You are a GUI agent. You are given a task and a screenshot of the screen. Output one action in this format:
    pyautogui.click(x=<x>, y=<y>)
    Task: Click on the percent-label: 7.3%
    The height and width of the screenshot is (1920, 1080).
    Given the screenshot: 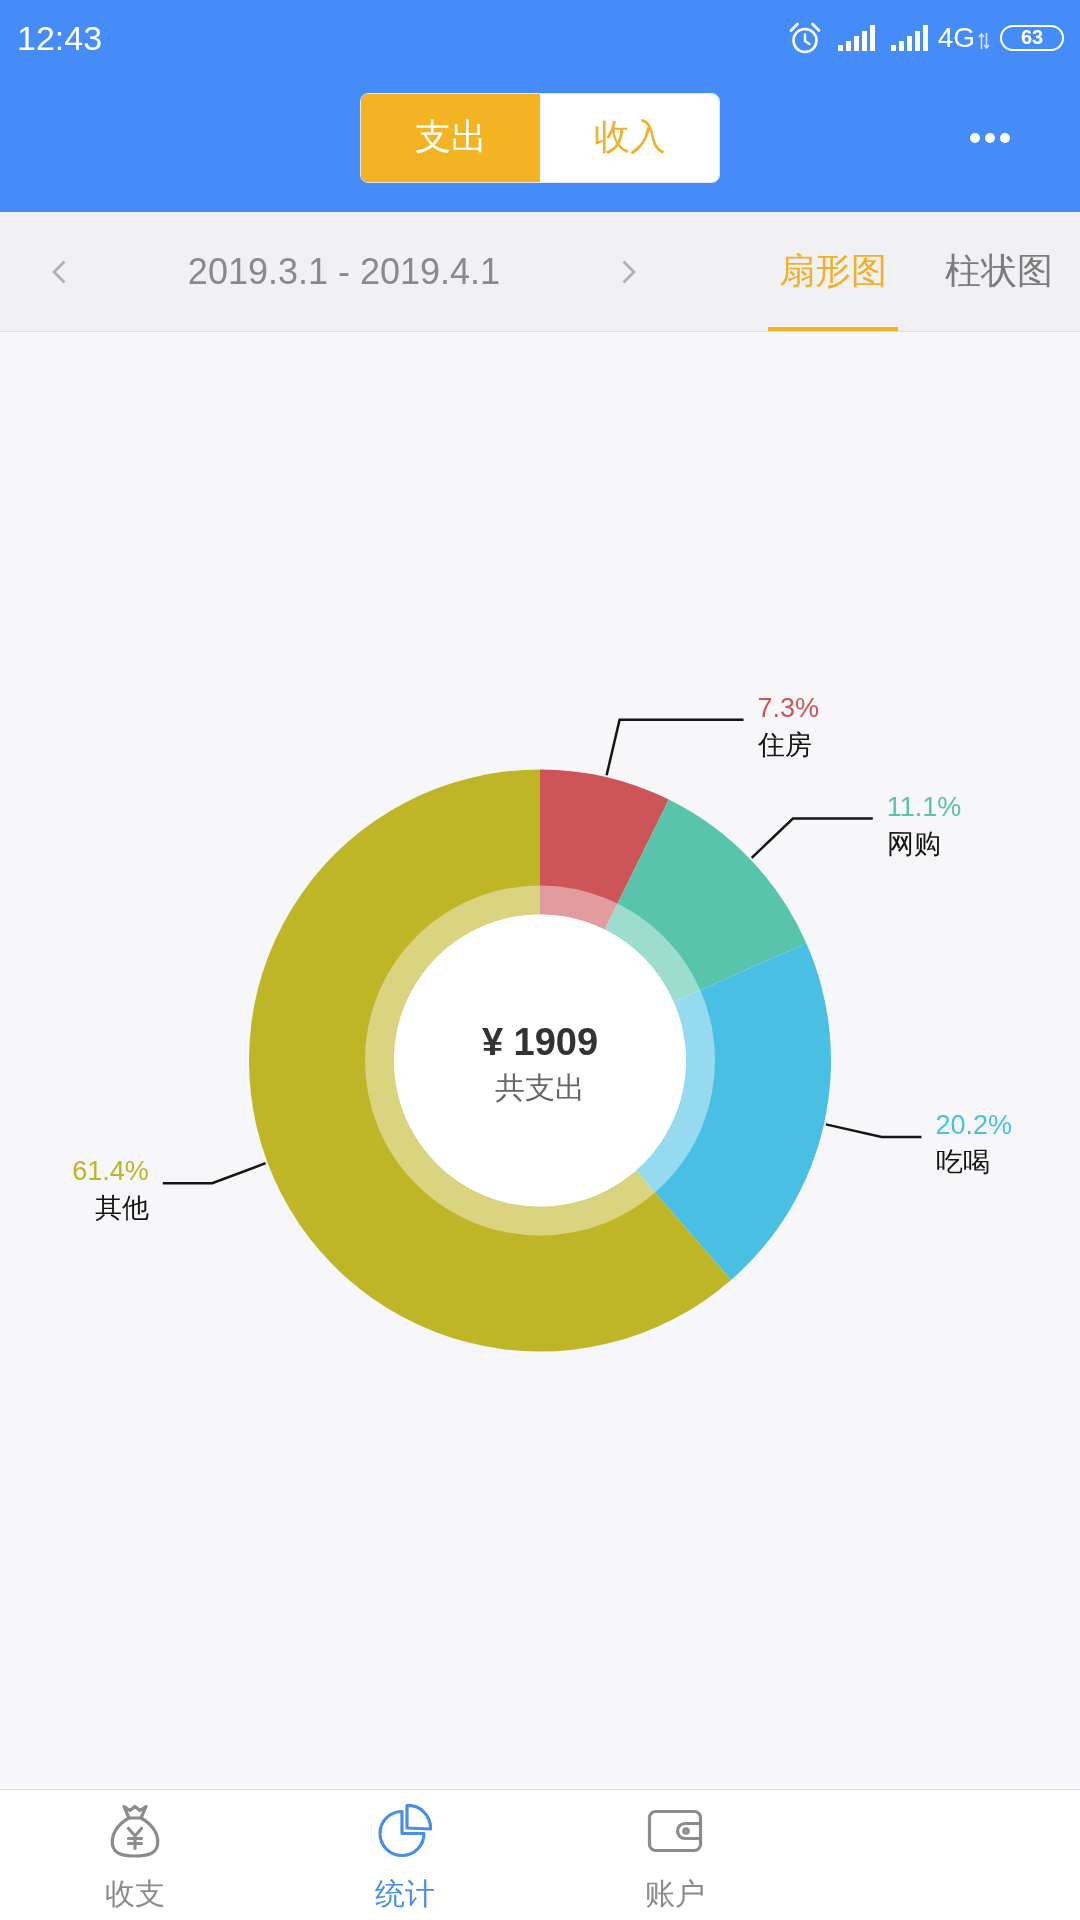 What is the action you would take?
    pyautogui.click(x=788, y=708)
    